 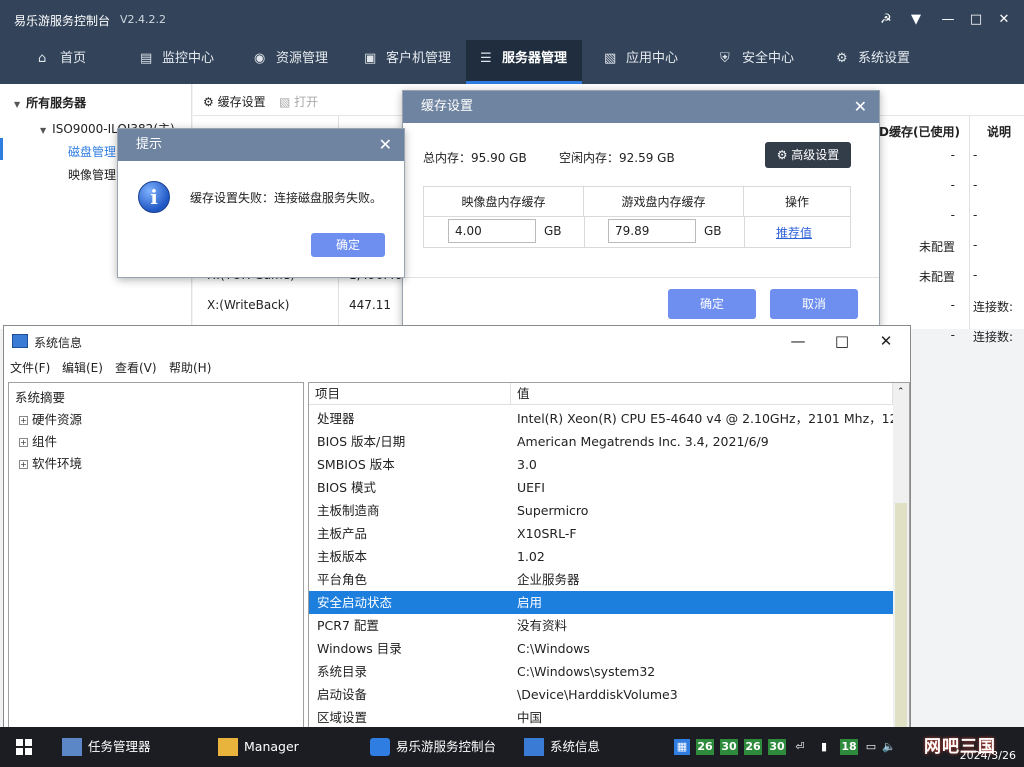 What do you see at coordinates (24, 747) in the screenshot?
I see `windows-start-icon` at bounding box center [24, 747].